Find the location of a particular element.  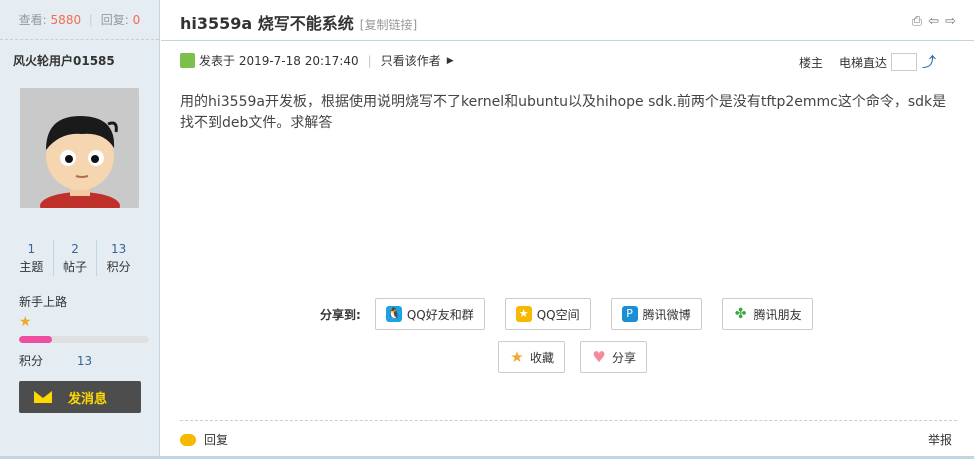

action-buttons: ★ 收藏 ♥ 分享 is located at coordinates (580, 357).